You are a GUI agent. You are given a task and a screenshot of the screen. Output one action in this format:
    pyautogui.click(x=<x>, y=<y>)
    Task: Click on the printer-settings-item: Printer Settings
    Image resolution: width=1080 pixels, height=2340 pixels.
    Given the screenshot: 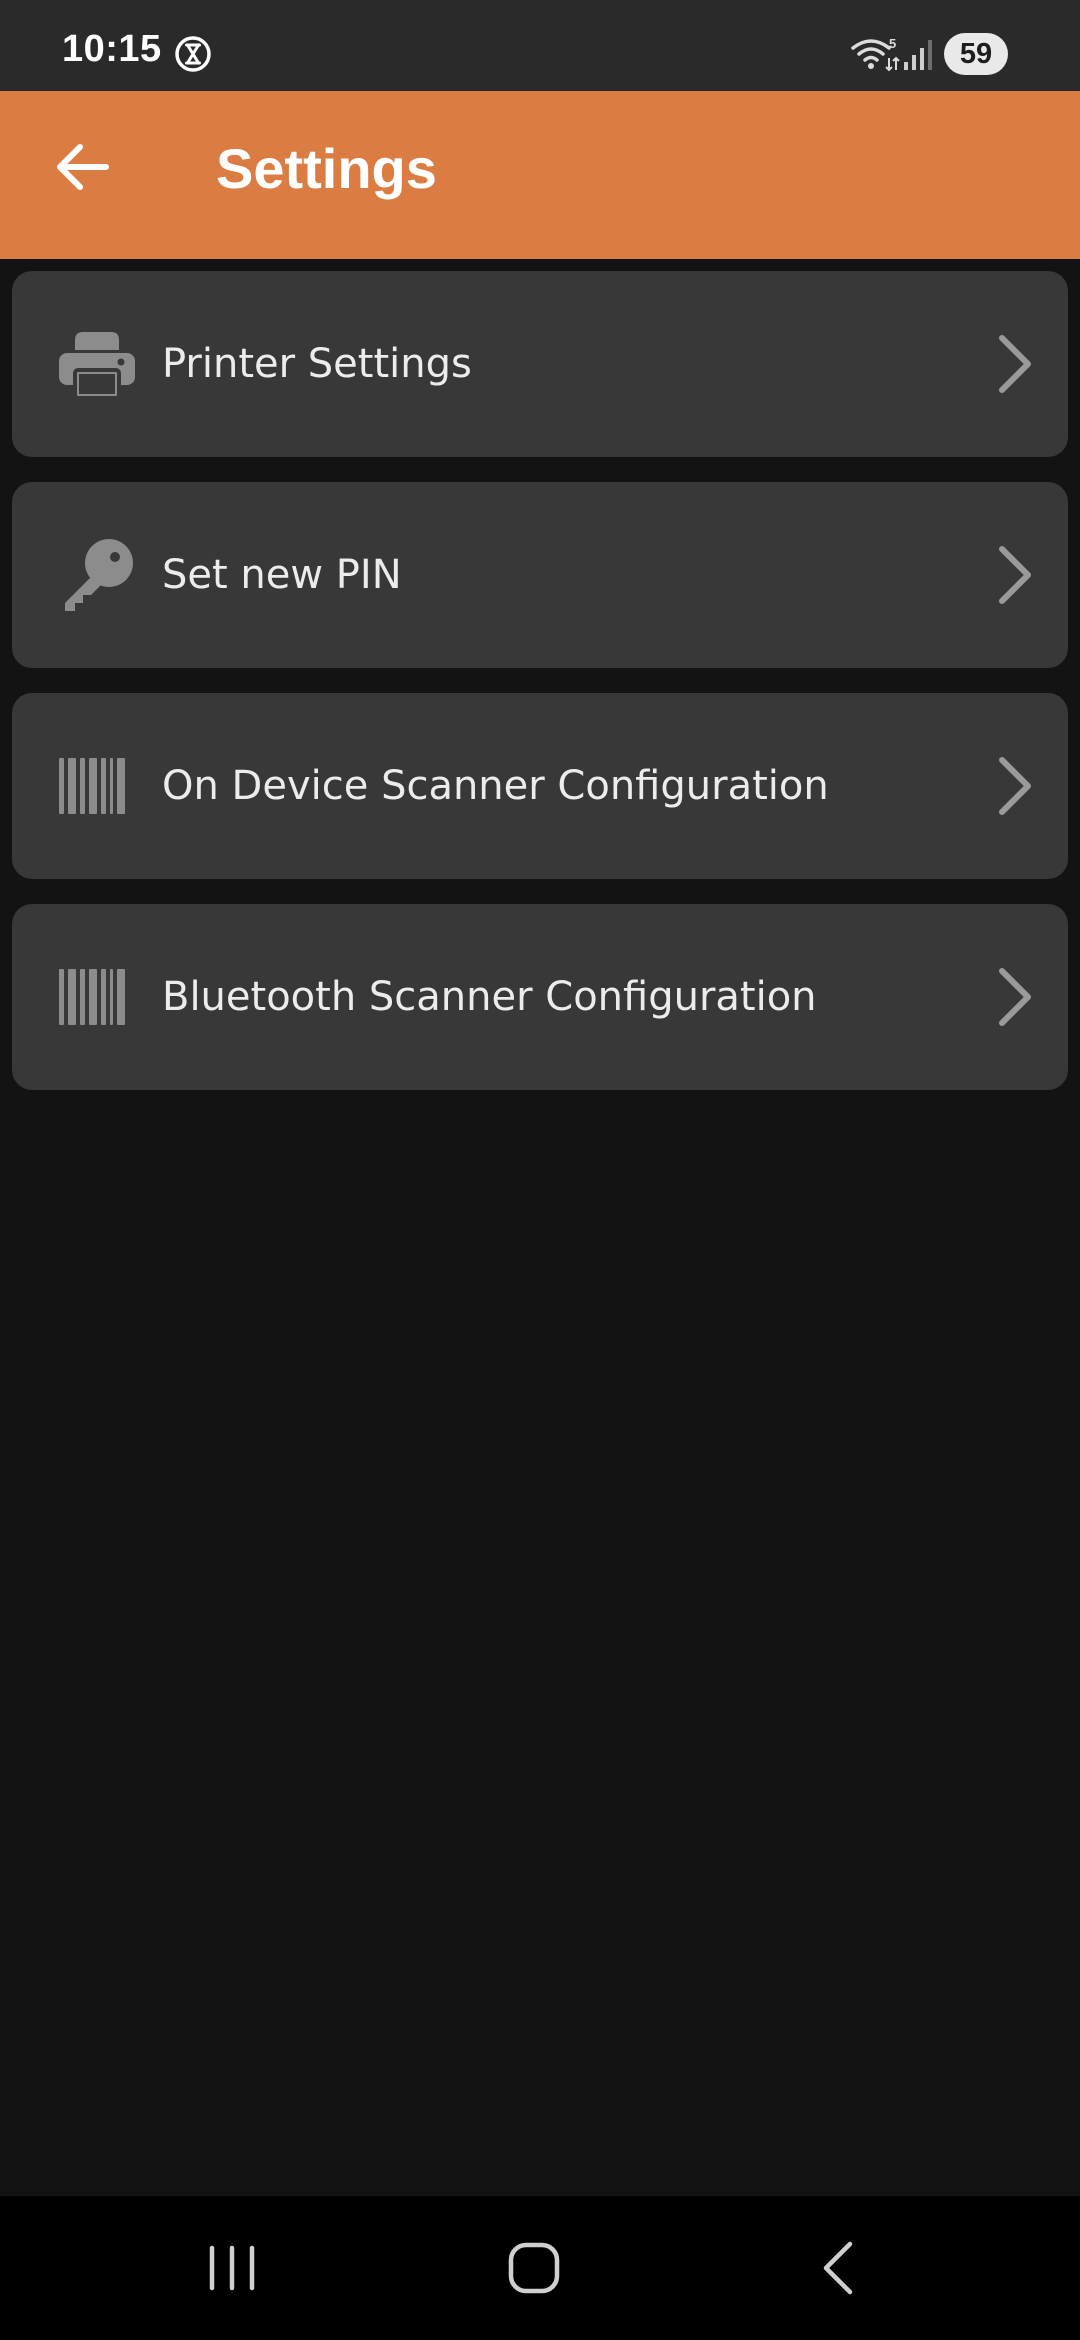 What is the action you would take?
    pyautogui.click(x=540, y=364)
    